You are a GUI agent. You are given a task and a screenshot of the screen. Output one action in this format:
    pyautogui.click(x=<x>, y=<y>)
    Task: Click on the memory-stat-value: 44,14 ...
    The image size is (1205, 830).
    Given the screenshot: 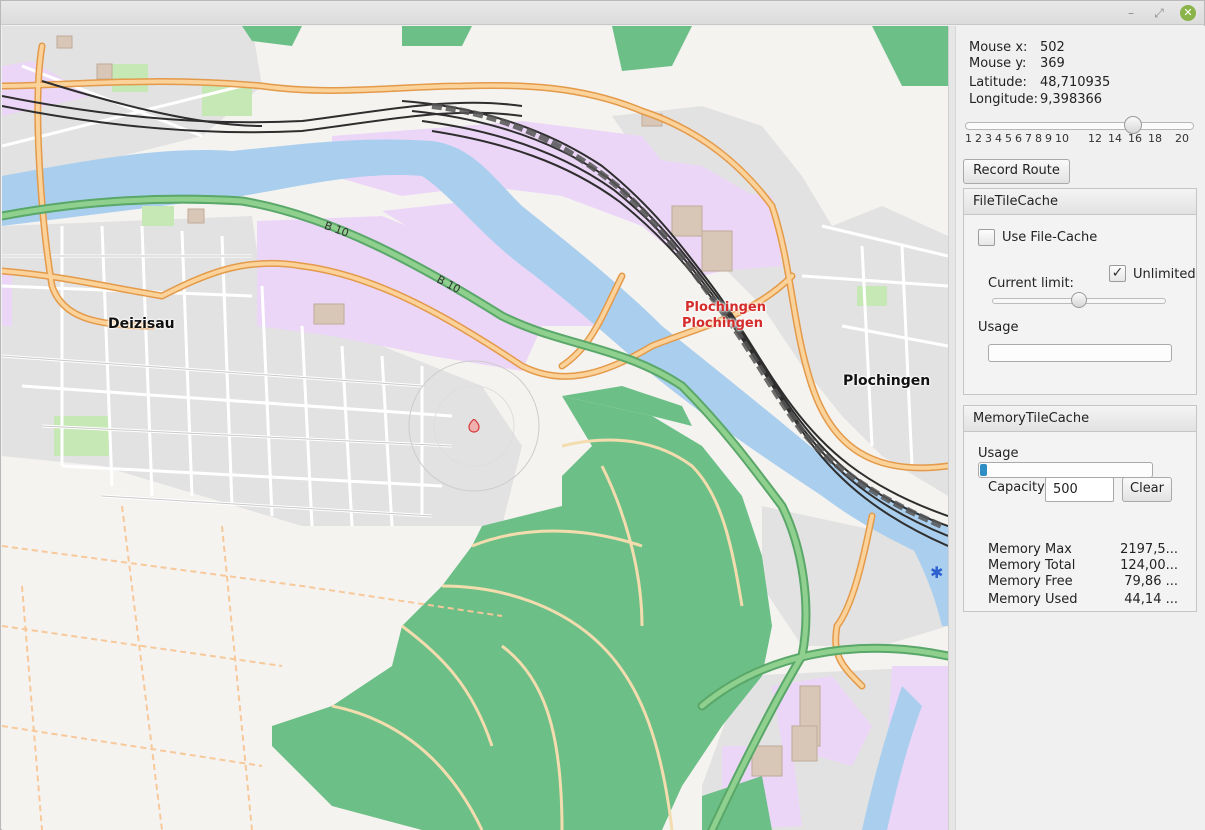 What is the action you would take?
    pyautogui.click(x=1151, y=599)
    